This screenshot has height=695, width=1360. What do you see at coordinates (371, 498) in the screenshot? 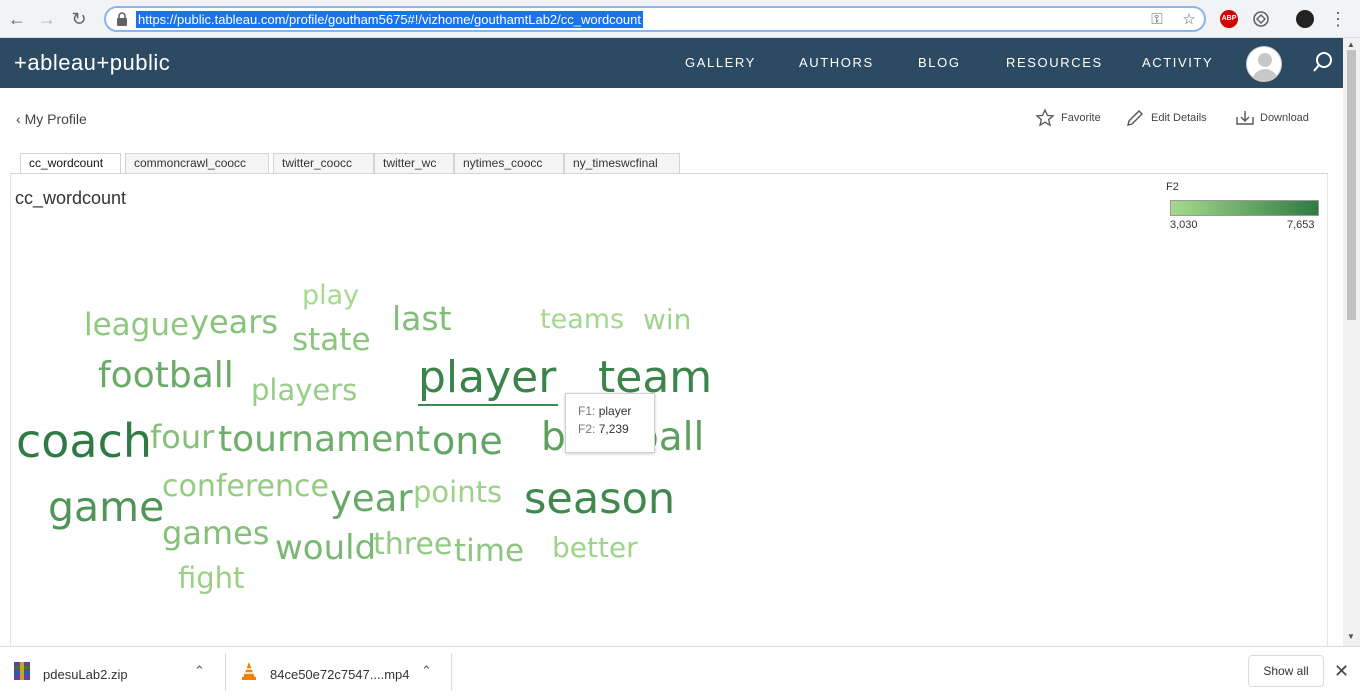
I see `word-year: year` at bounding box center [371, 498].